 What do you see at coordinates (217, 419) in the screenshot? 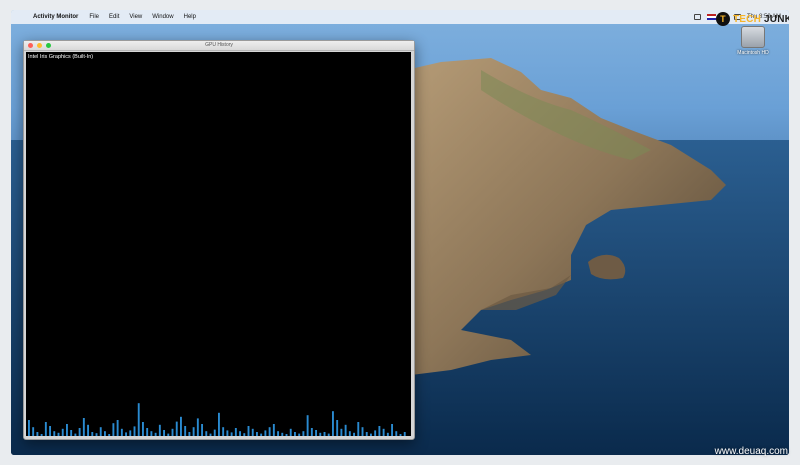
I see `gpu-usage-bars` at bounding box center [217, 419].